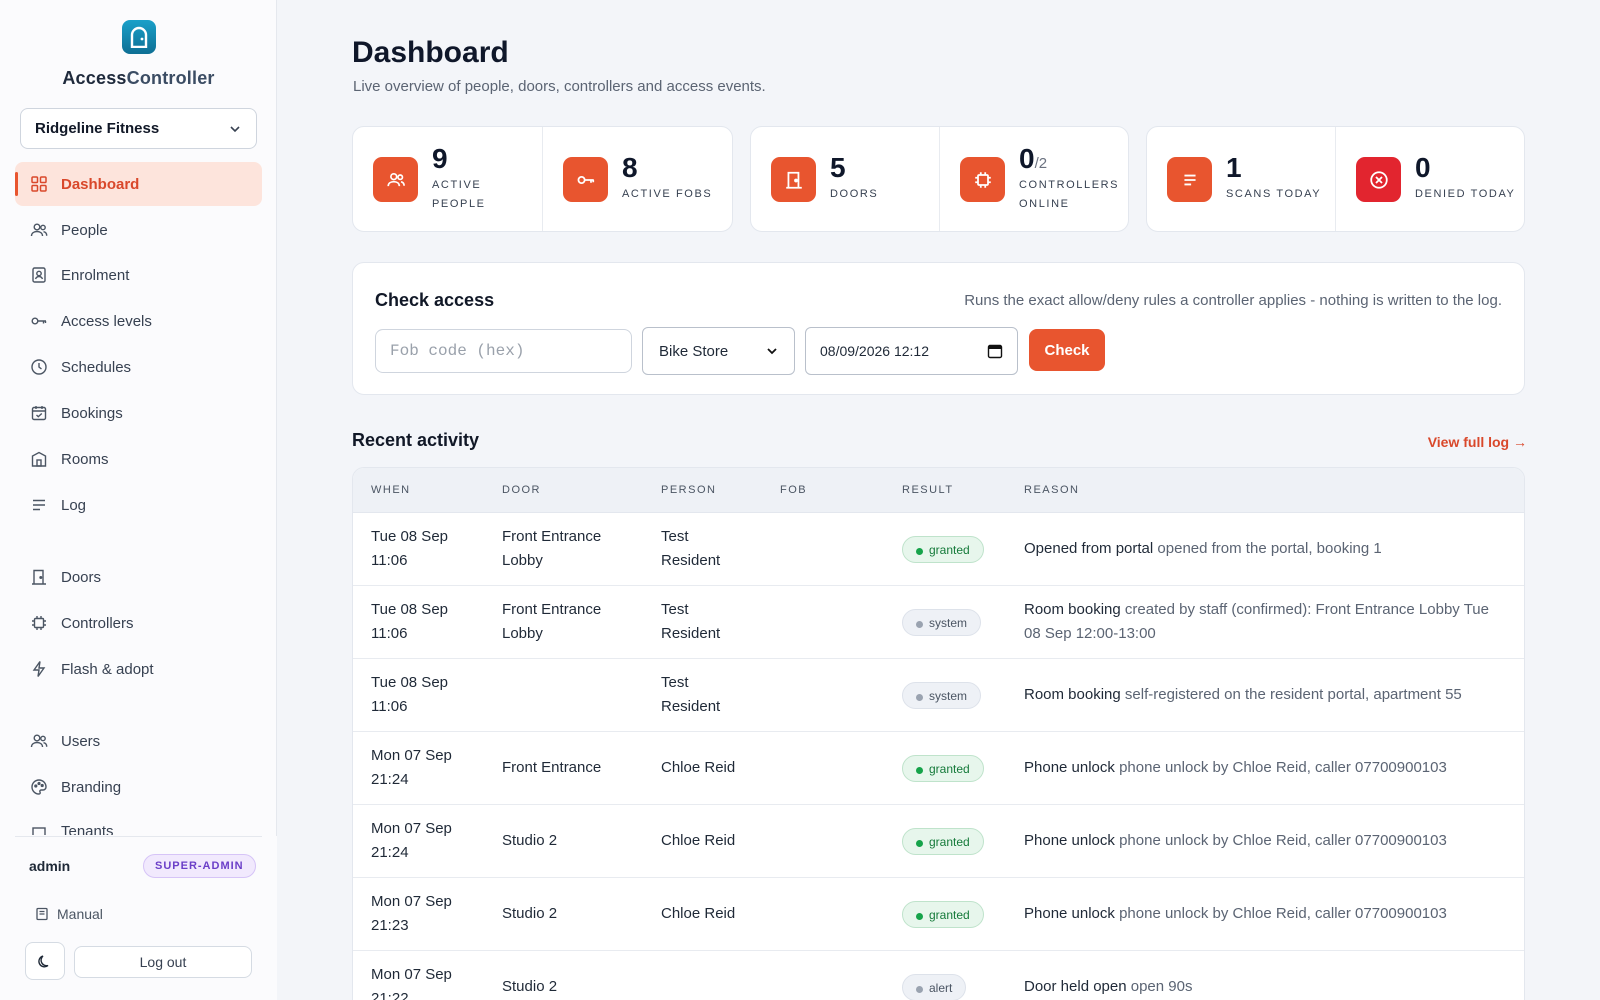 Image resolution: width=1600 pixels, height=1000 pixels. I want to click on stat-active-fobs: 8 ACTIVE FOBS, so click(637, 179).